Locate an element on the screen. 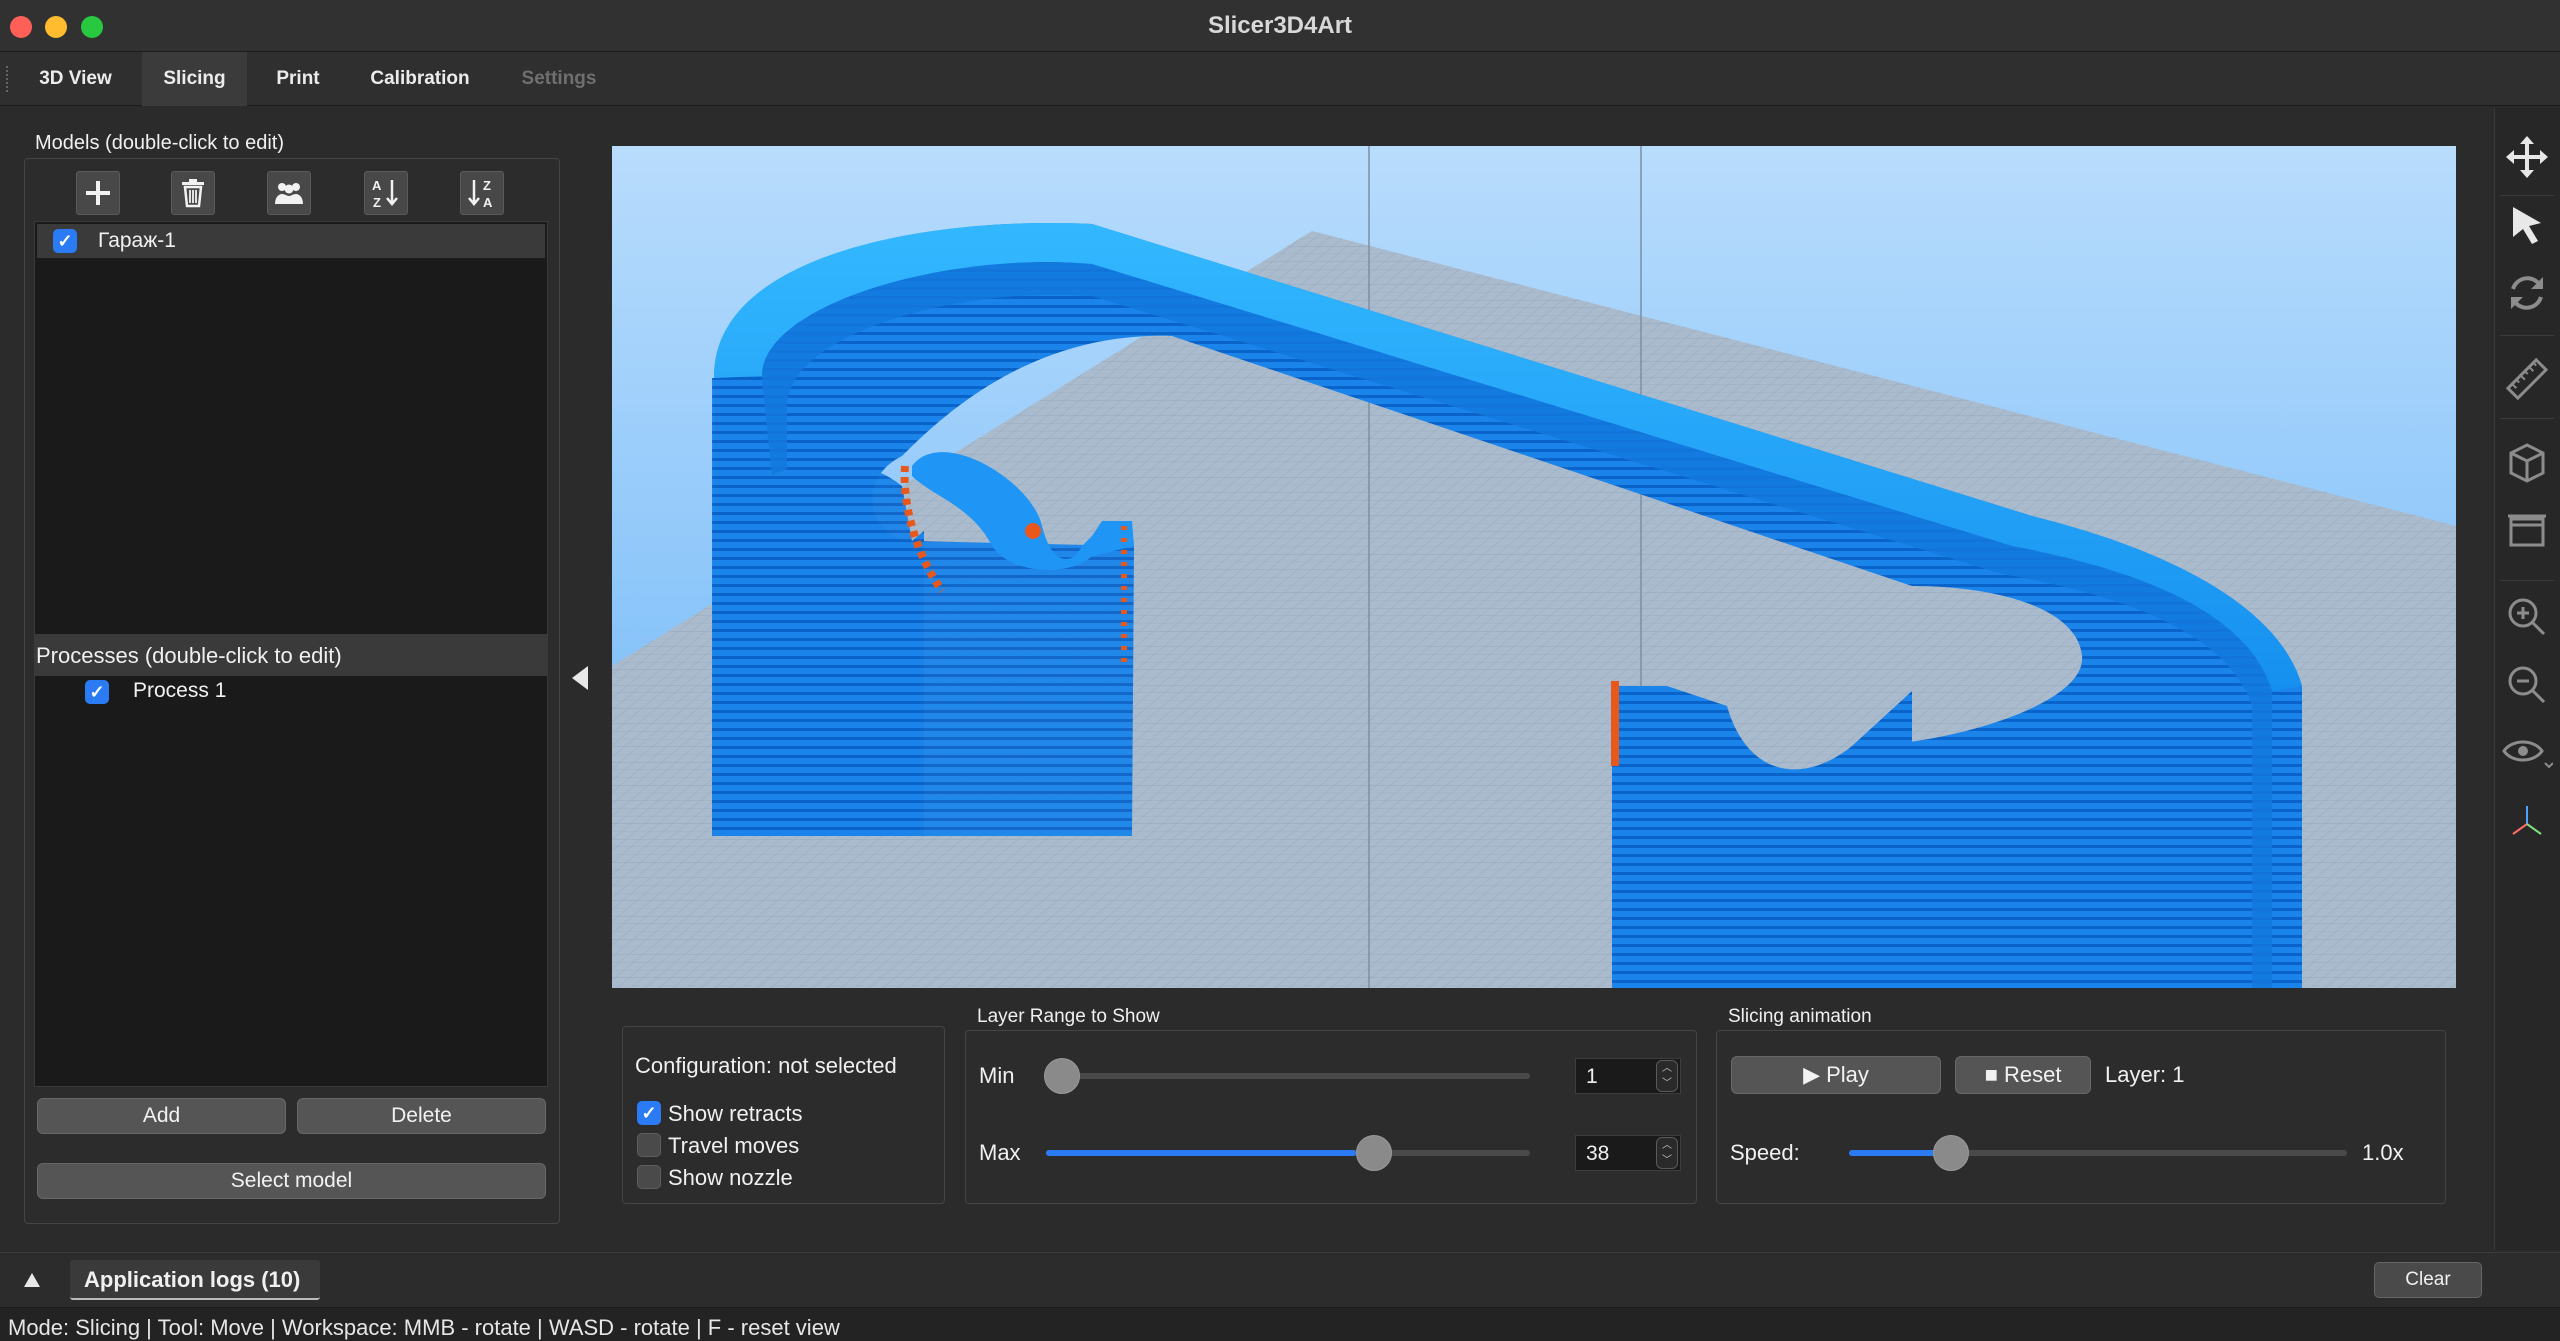  move-icon is located at coordinates (2527, 157).